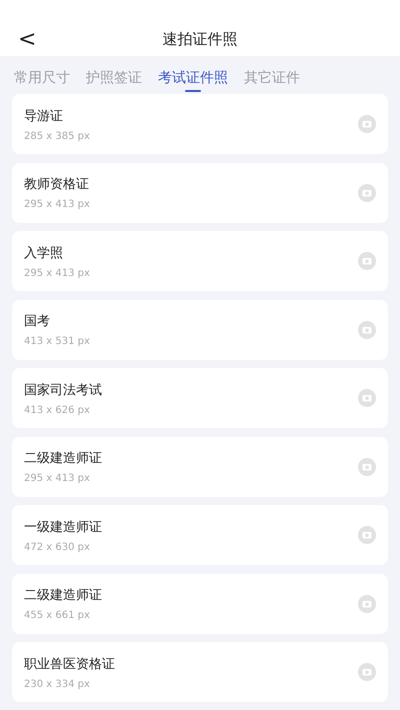 This screenshot has height=710, width=400. Describe the element at coordinates (57, 136) in the screenshot. I see `item-size: 285 x 385 px` at that location.